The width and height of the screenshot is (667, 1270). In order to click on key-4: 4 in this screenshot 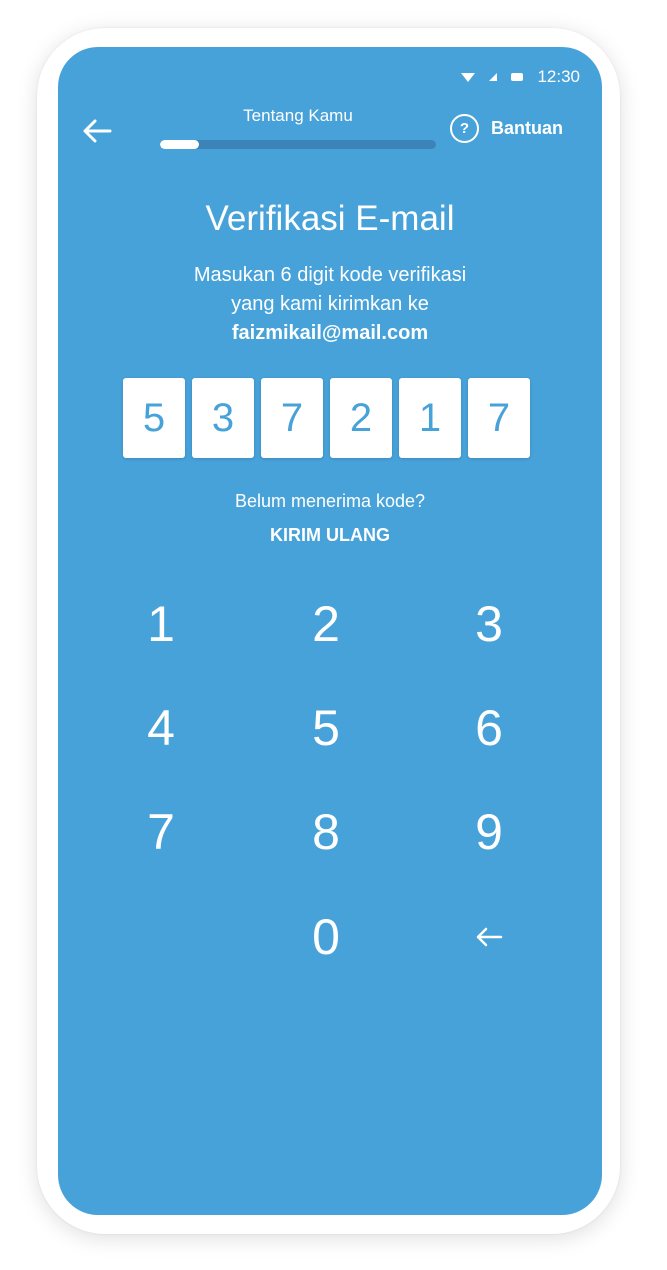, I will do `click(161, 728)`.